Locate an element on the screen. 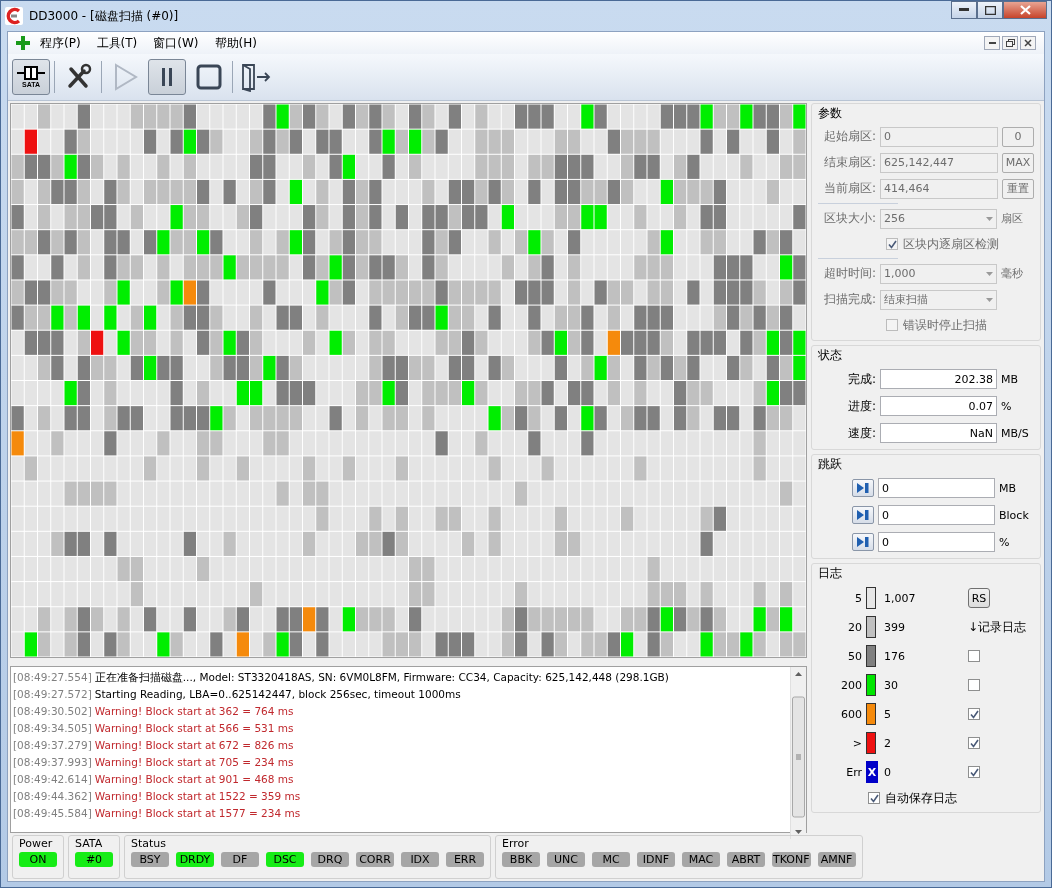 This screenshot has width=1052, height=888. menu-item: 窗口(W) is located at coordinates (176, 43).